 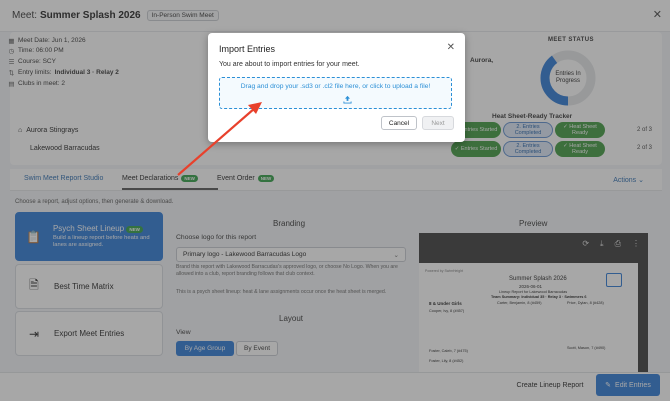 I want to click on next-button: Next, so click(x=438, y=123).